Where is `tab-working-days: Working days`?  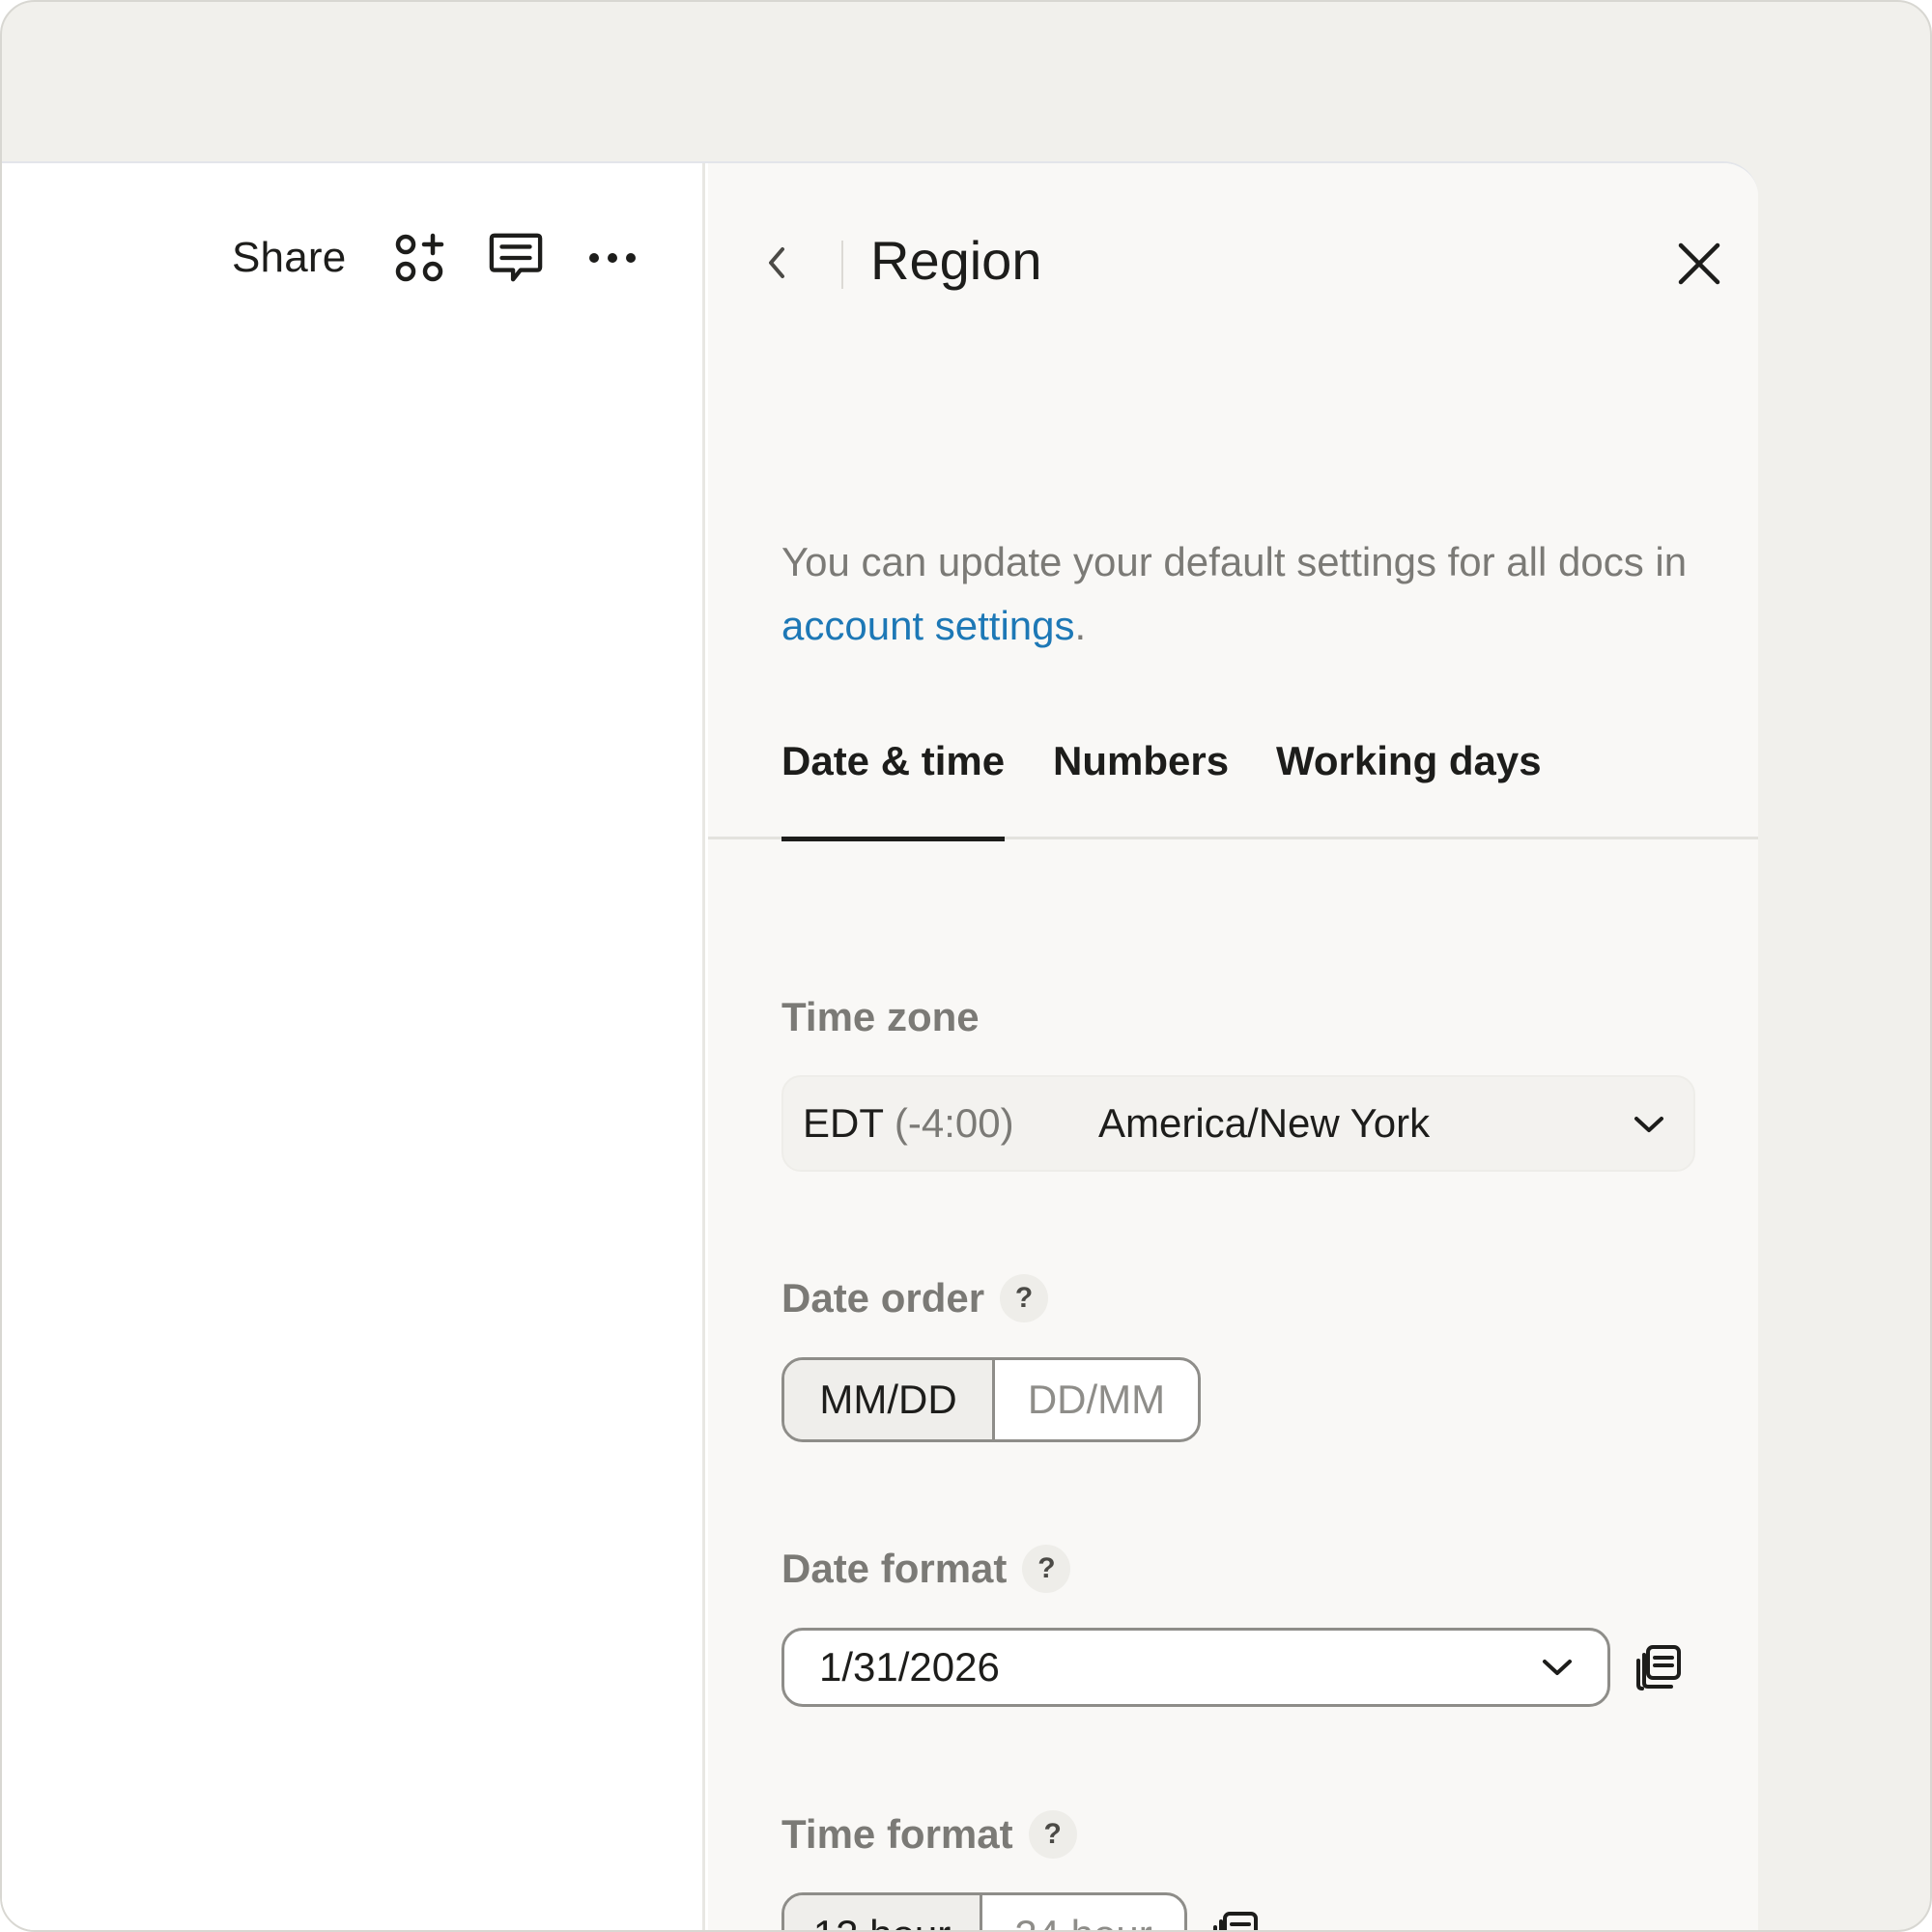 tab-working-days: Working days is located at coordinates (1409, 787).